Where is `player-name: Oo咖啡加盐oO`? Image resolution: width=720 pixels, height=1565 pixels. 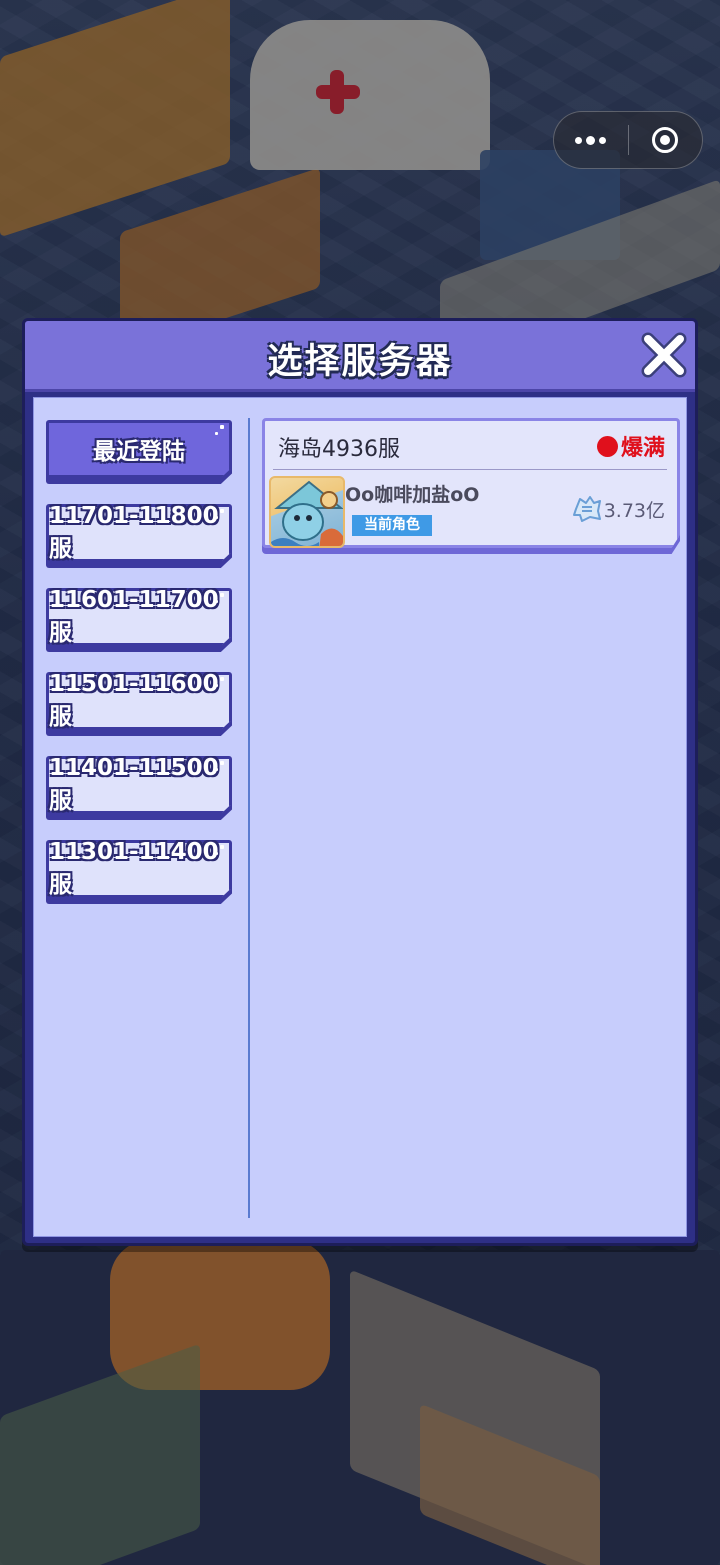 player-name: Oo咖啡加盐oO is located at coordinates (412, 495).